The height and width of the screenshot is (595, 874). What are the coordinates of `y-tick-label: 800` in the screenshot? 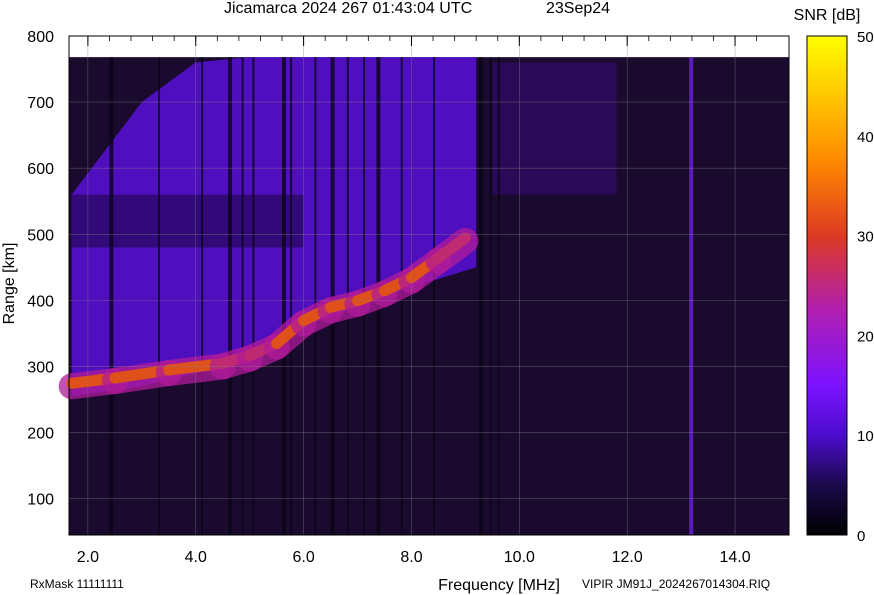 It's located at (40, 37).